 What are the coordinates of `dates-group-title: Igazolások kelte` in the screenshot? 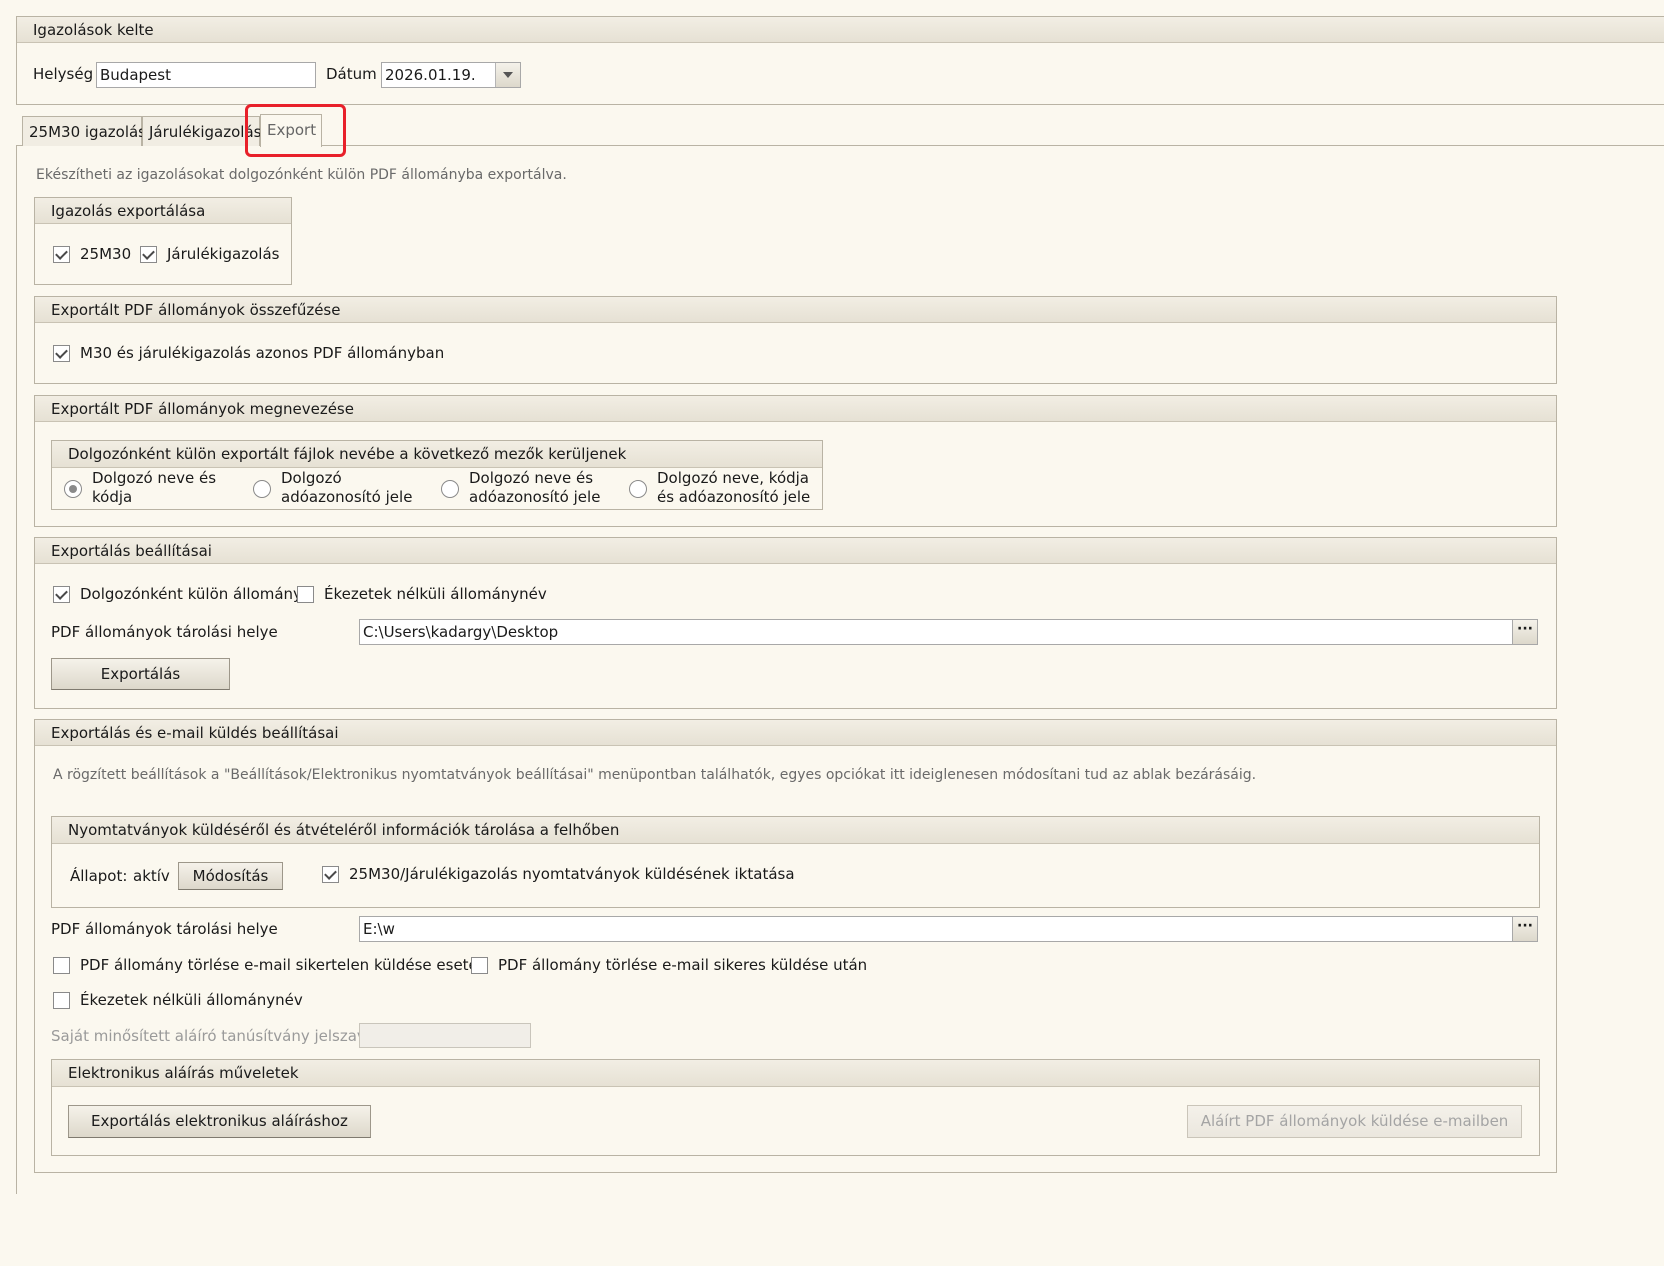 It's located at (840, 30).